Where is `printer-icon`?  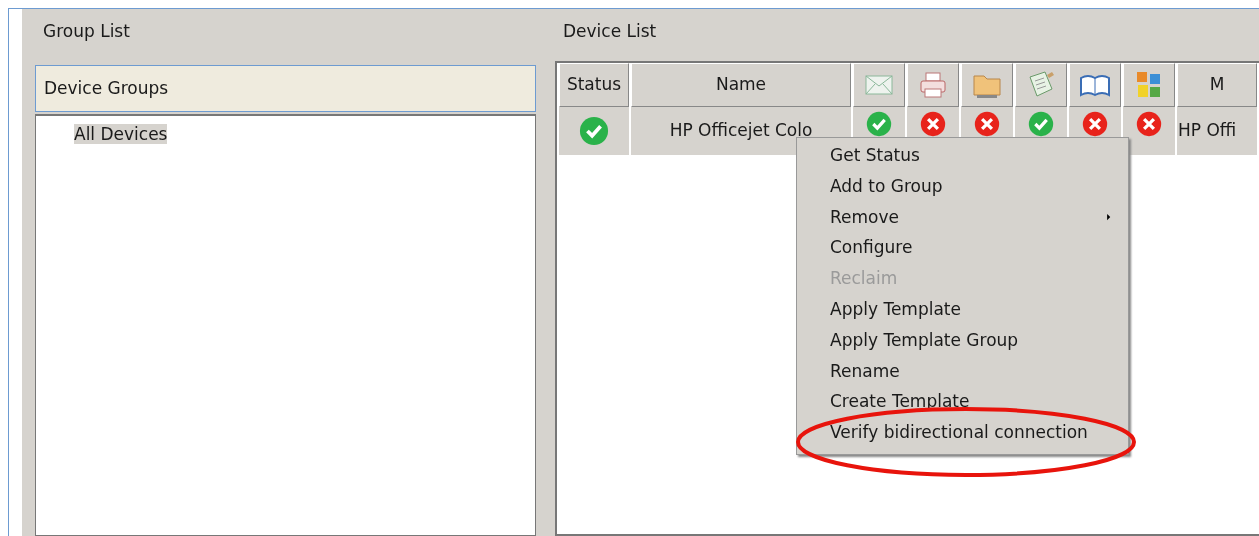 printer-icon is located at coordinates (933, 85).